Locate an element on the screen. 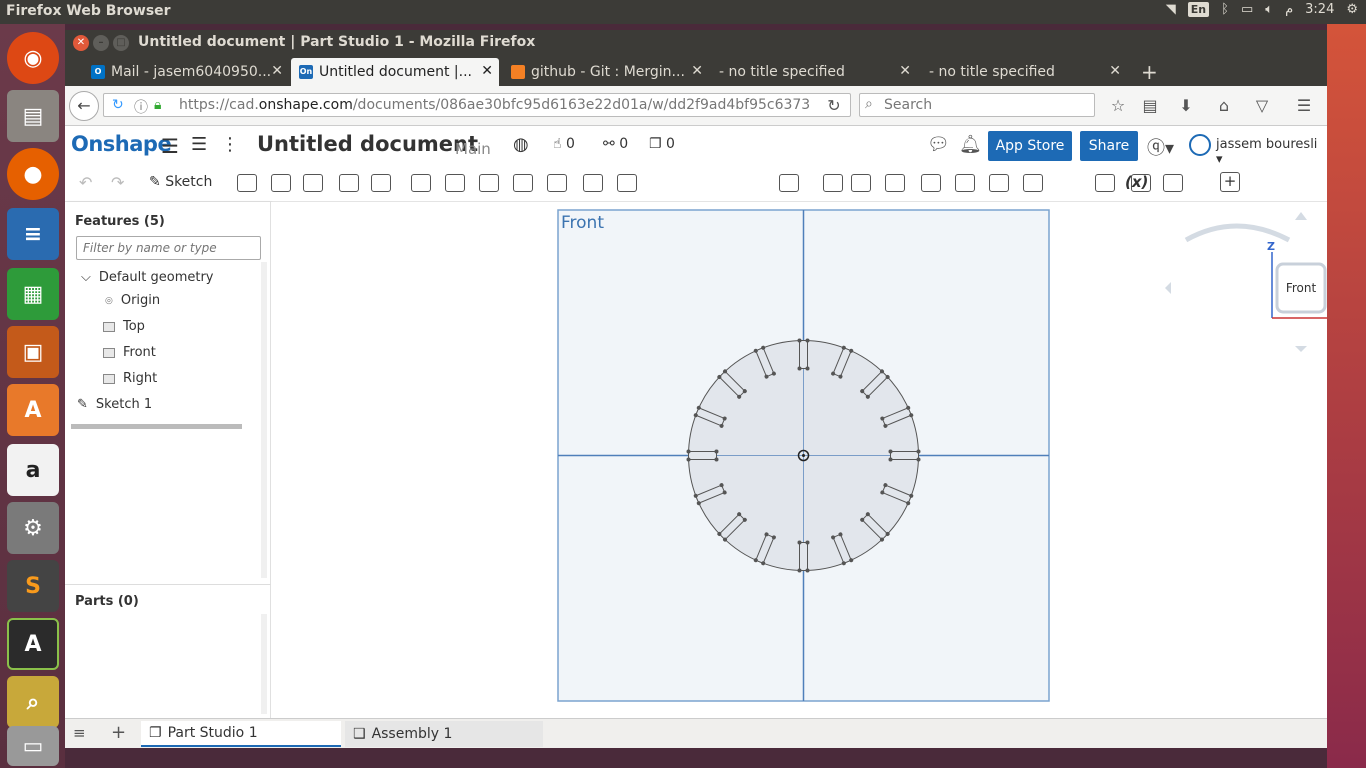 Image resolution: width=1366 pixels, height=768 pixels. search-tool-icon: ⌕ is located at coordinates (33, 702).